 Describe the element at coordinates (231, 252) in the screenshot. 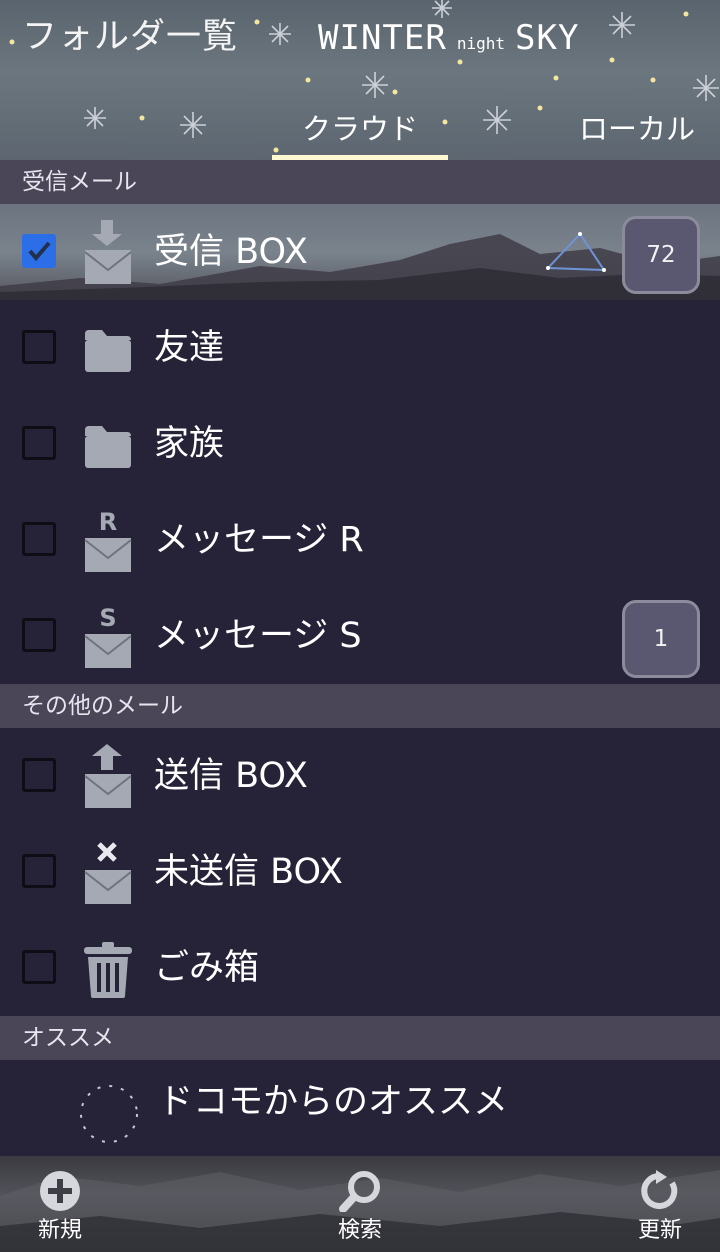

I see `folder-label: 受信 BOX` at that location.